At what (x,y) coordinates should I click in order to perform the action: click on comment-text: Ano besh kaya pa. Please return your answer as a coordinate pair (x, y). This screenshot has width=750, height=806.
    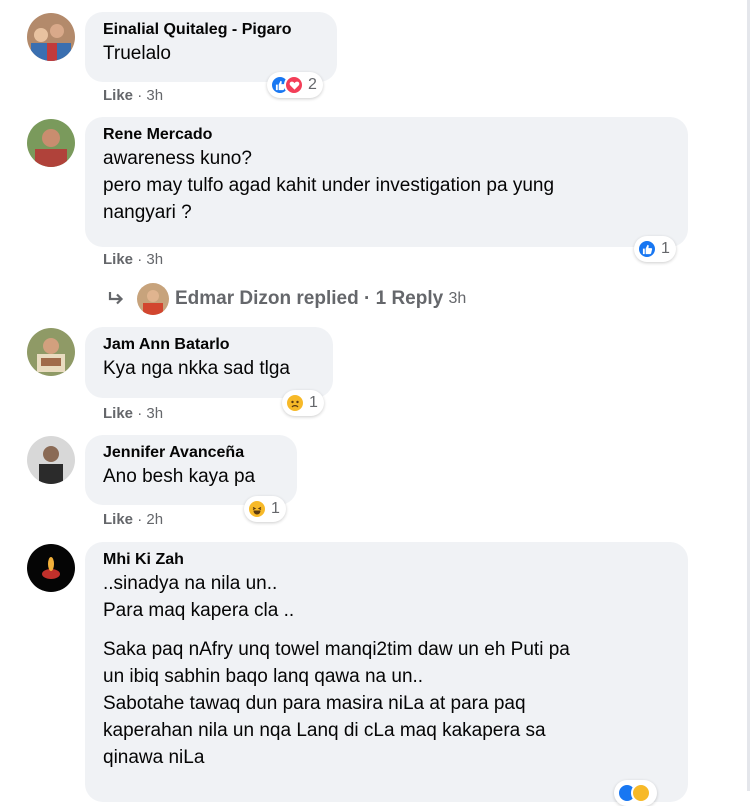
    Looking at the image, I should click on (179, 476).